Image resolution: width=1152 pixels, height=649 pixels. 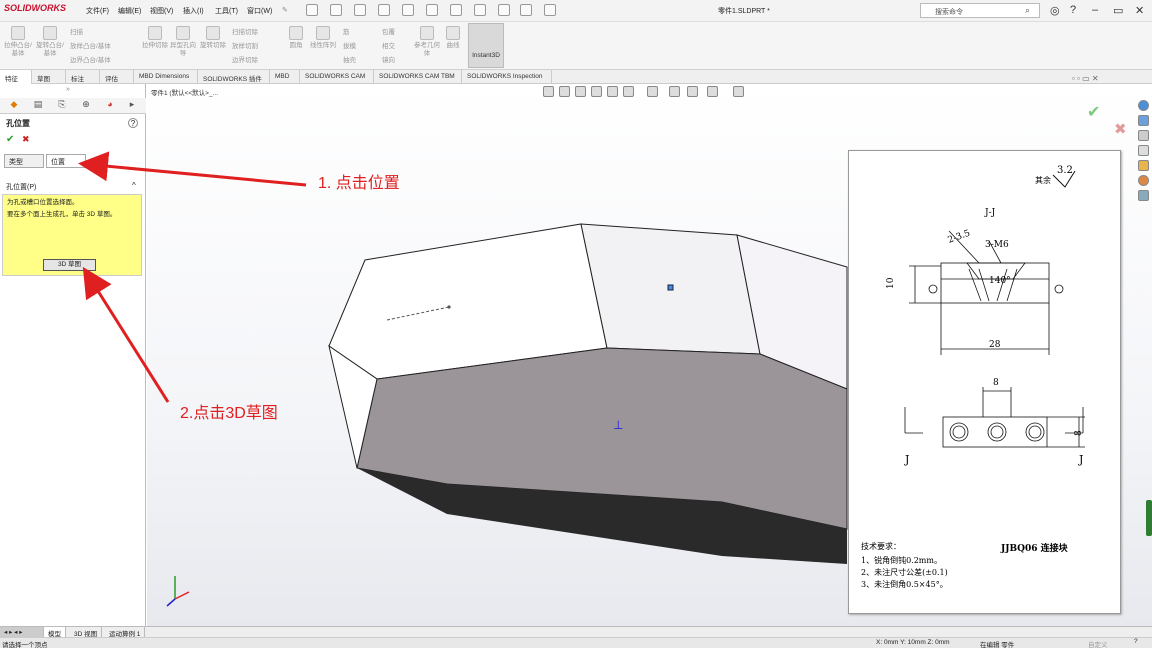 I want to click on annotation-step-2: 2.点击3D草图, so click(x=229, y=413).